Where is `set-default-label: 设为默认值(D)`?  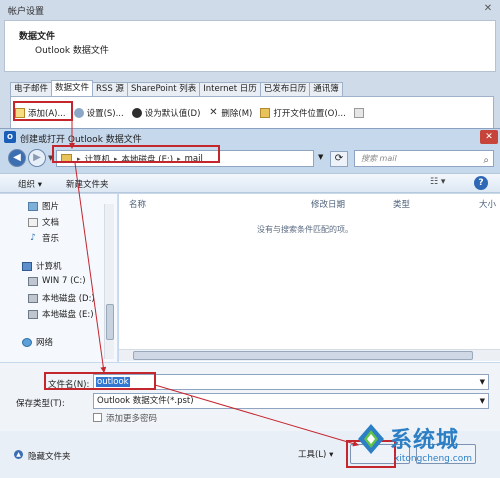
set-default-label: 设为默认值(D) is located at coordinates (172, 114).